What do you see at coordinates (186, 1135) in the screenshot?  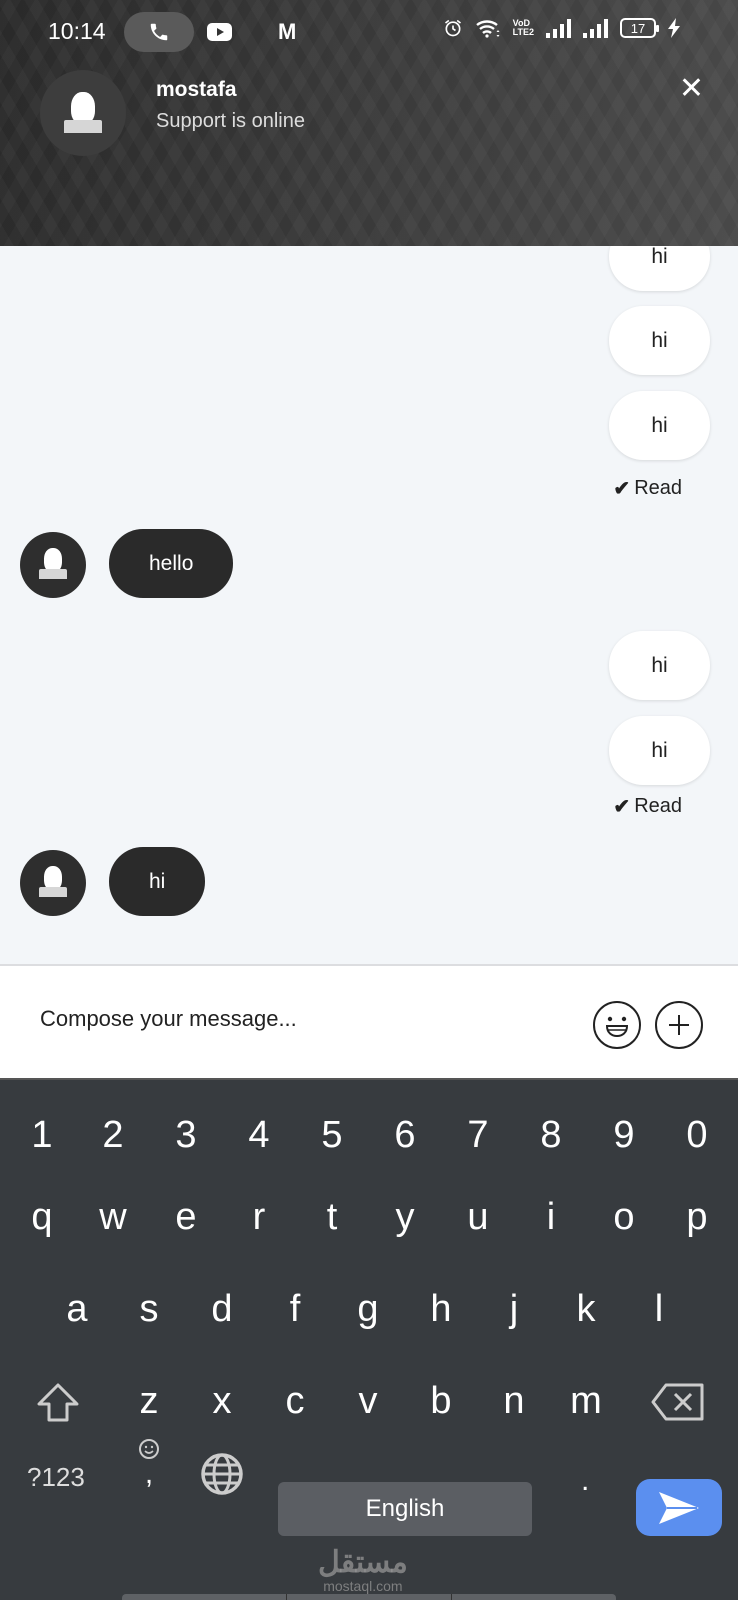 I see `key-3: 3` at bounding box center [186, 1135].